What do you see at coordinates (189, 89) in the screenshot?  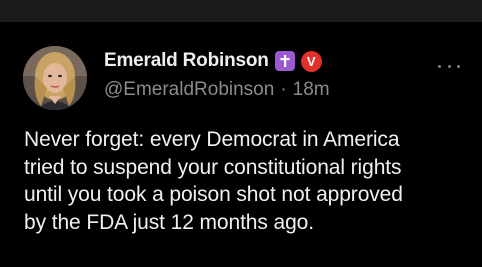 I see `author-handle: @EmeraldRobinson` at bounding box center [189, 89].